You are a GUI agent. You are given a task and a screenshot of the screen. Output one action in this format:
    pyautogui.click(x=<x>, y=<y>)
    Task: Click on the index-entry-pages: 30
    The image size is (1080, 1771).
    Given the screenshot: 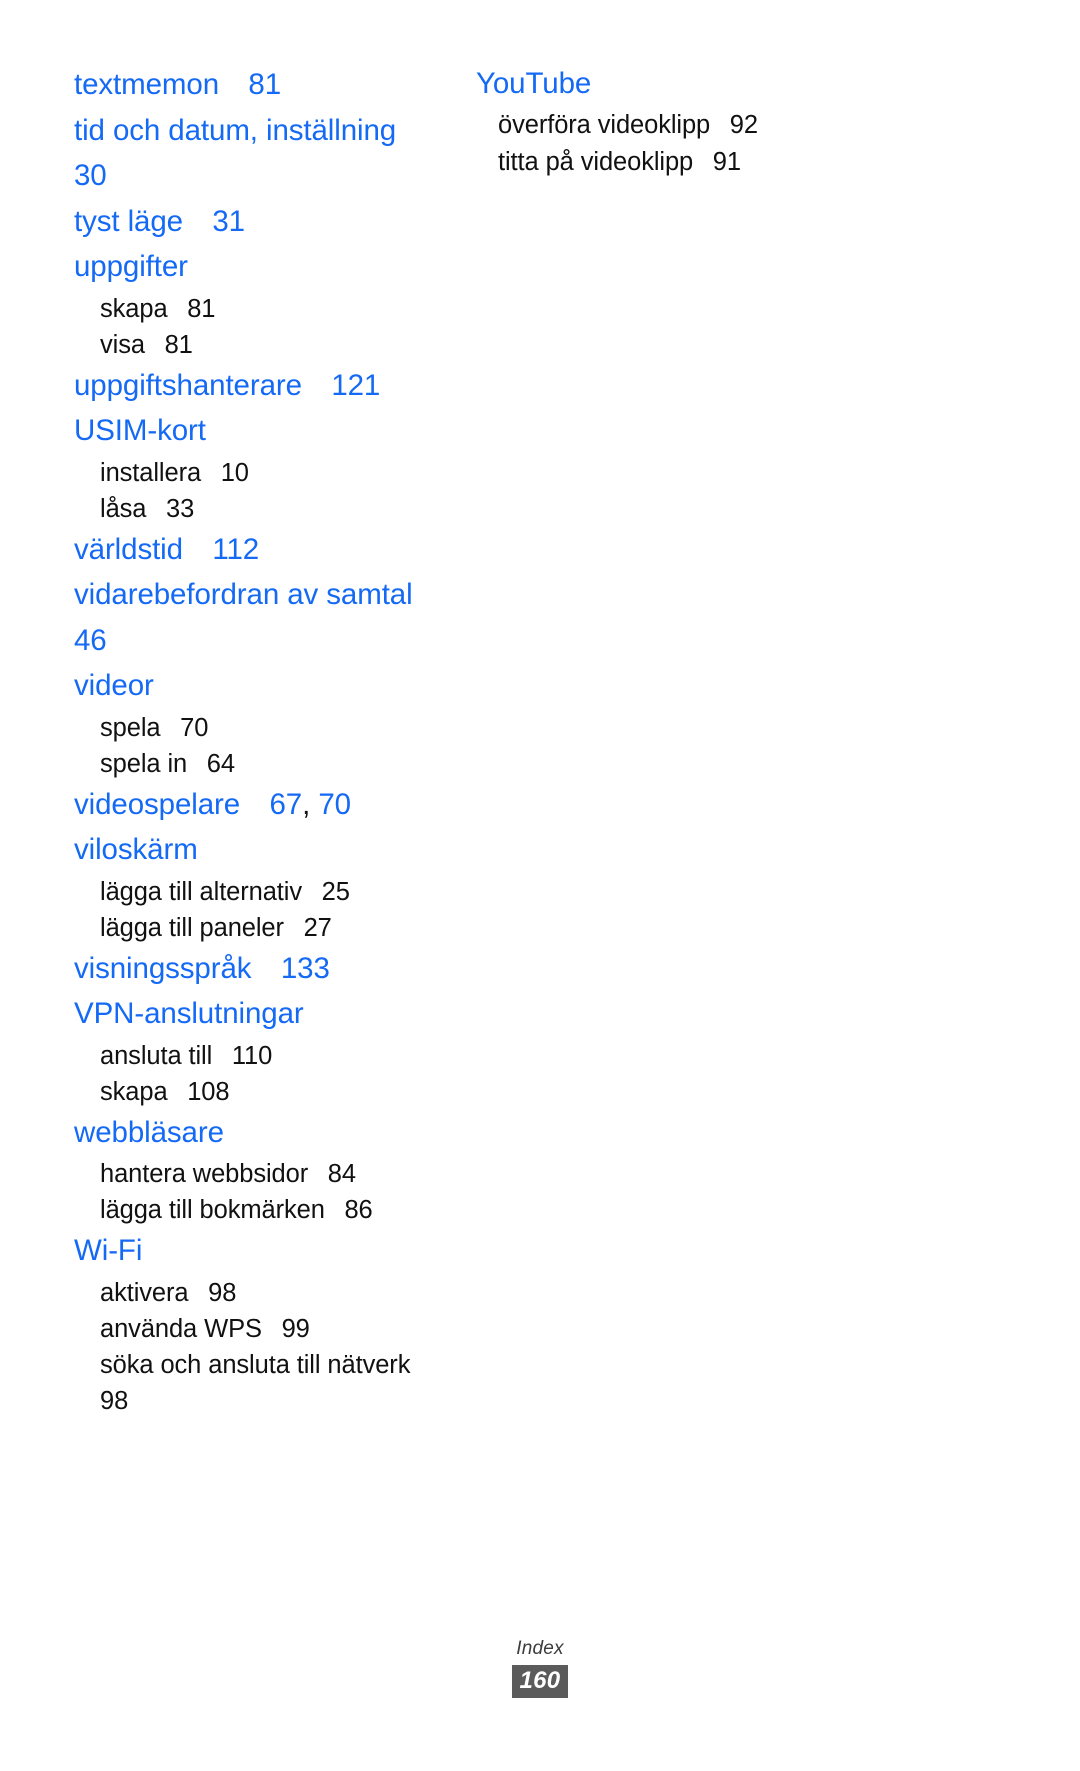 What is the action you would take?
    pyautogui.click(x=90, y=175)
    